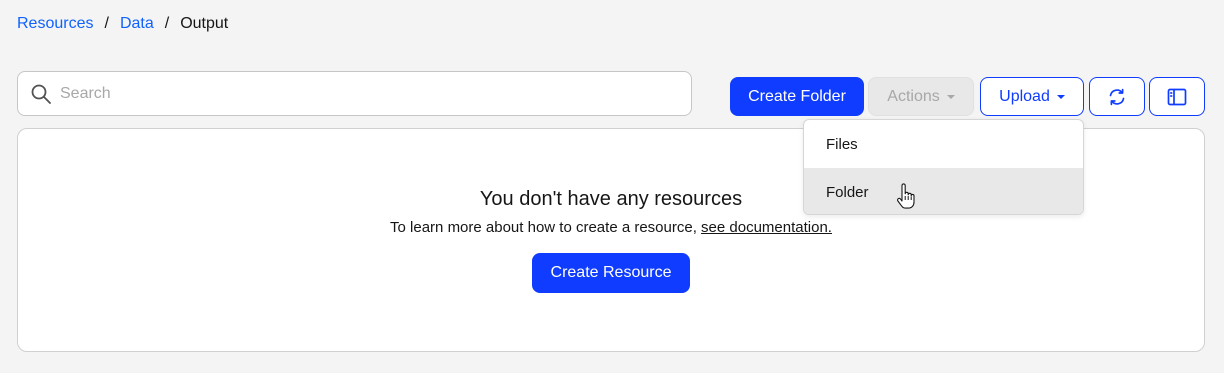 The width and height of the screenshot is (1224, 373). I want to click on breadcrumb-current: Output, so click(204, 23).